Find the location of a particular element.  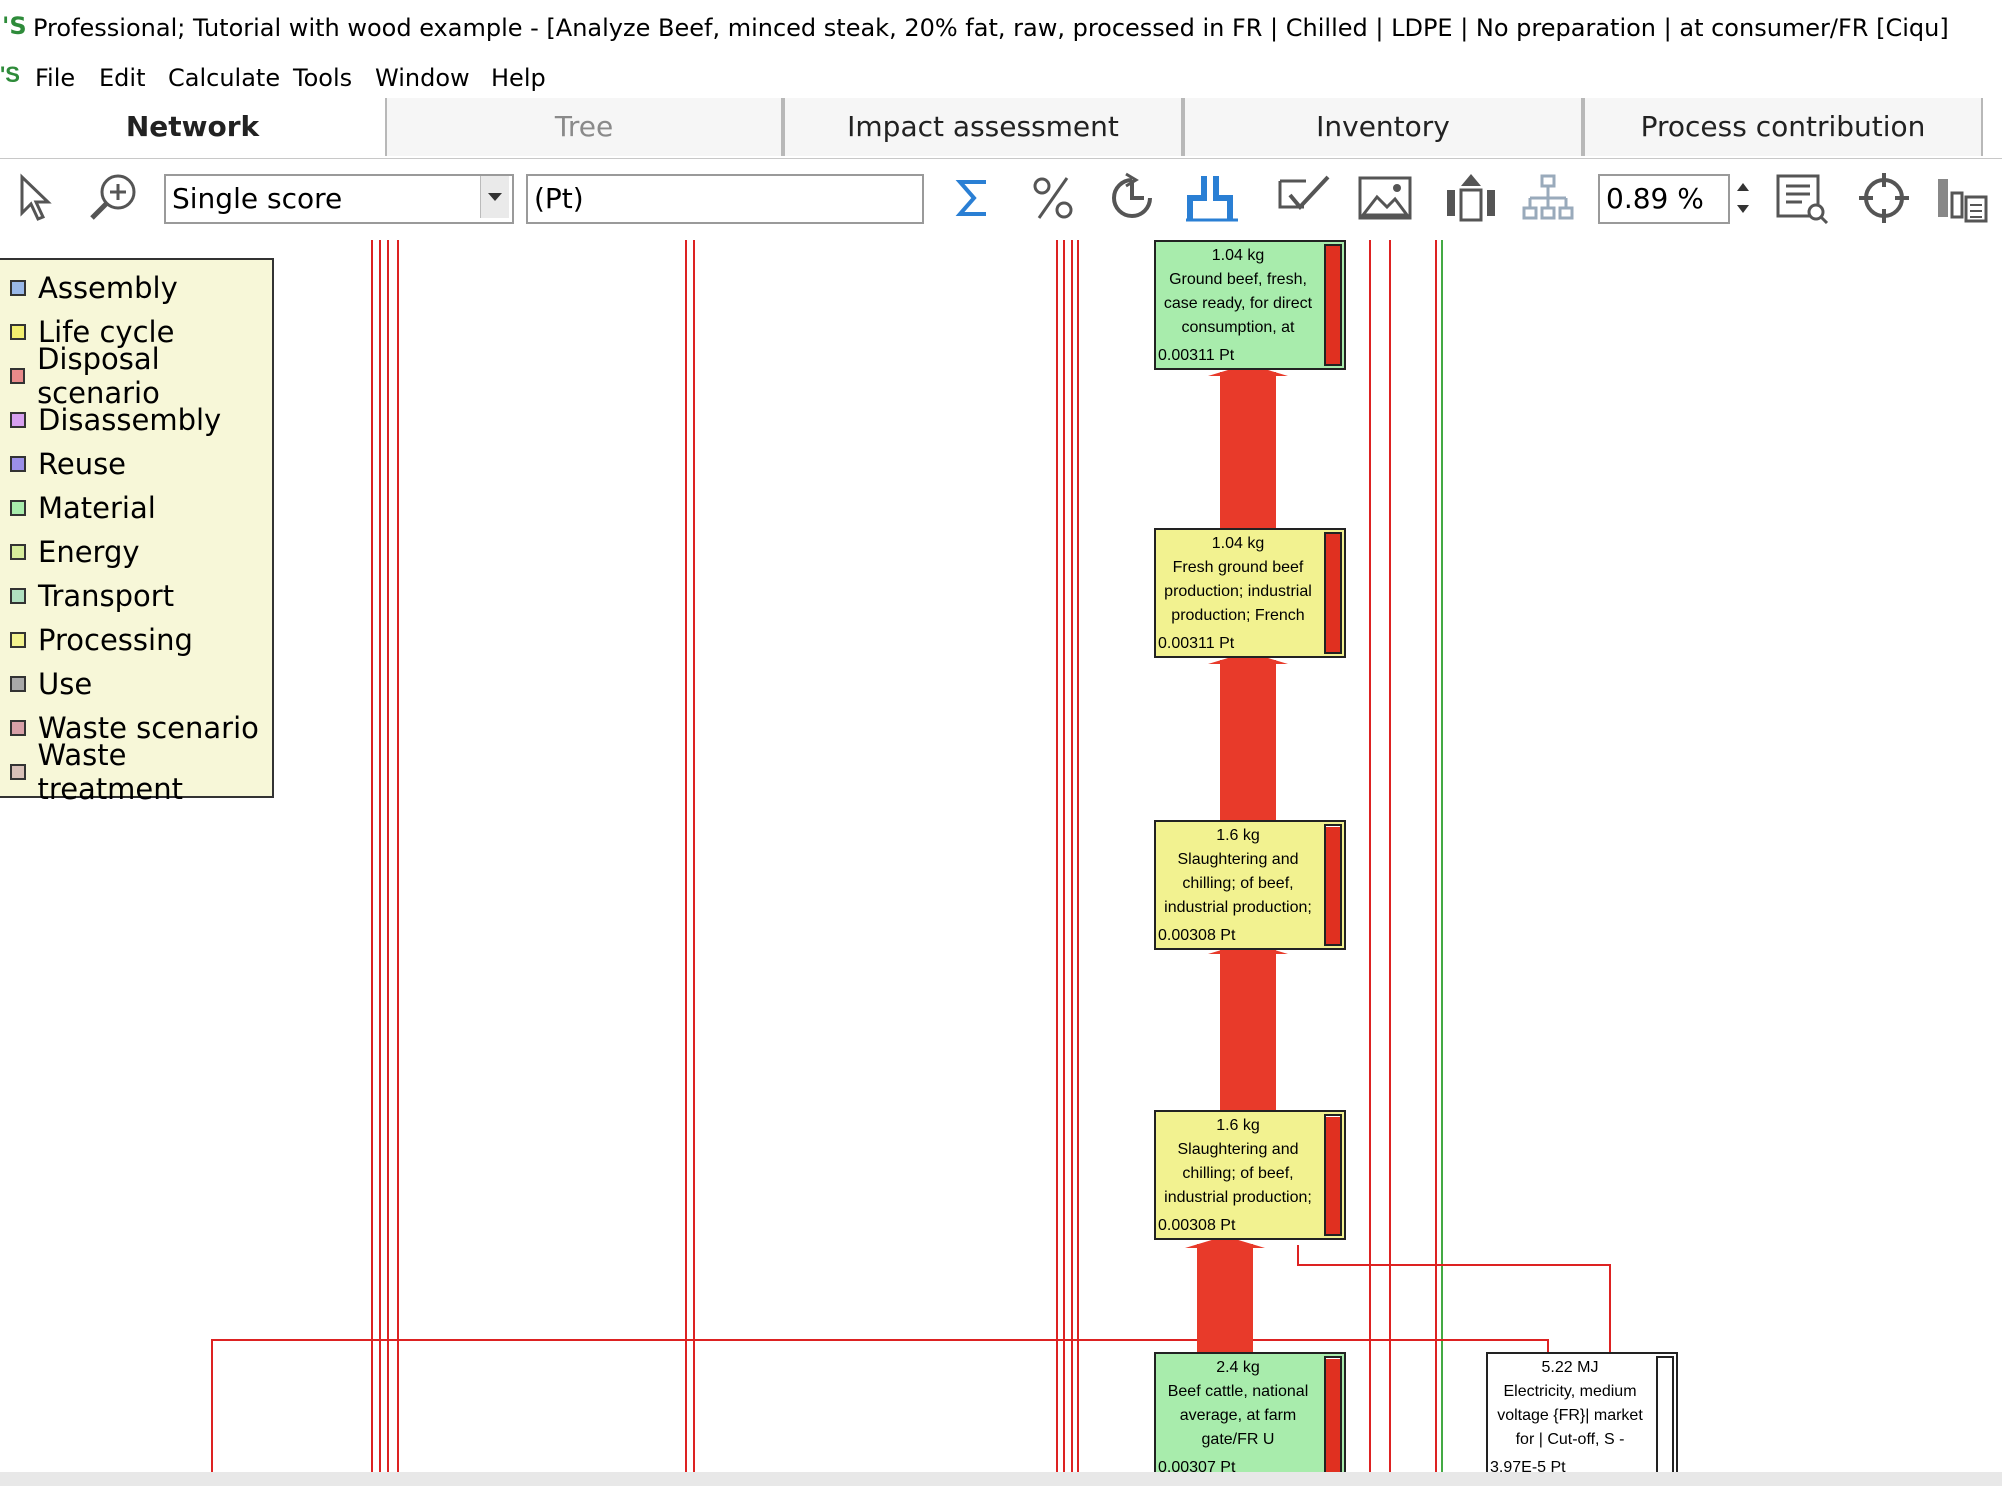

node-score: 0.00307 Pt is located at coordinates (1197, 1465).